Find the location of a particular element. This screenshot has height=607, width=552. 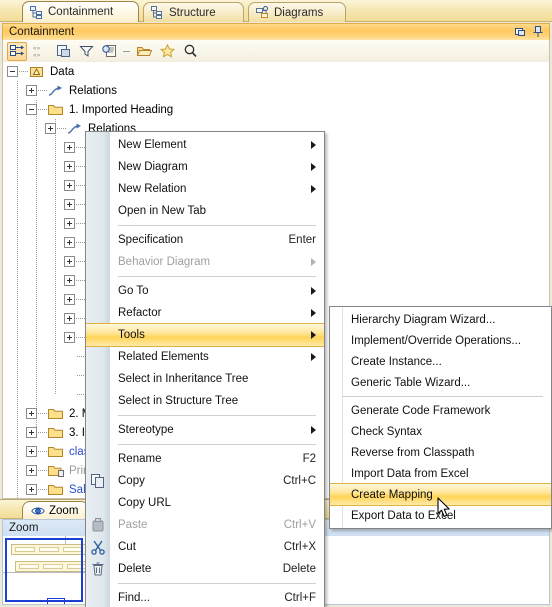

menu-item: Select in Structure Tree is located at coordinates (205, 401).